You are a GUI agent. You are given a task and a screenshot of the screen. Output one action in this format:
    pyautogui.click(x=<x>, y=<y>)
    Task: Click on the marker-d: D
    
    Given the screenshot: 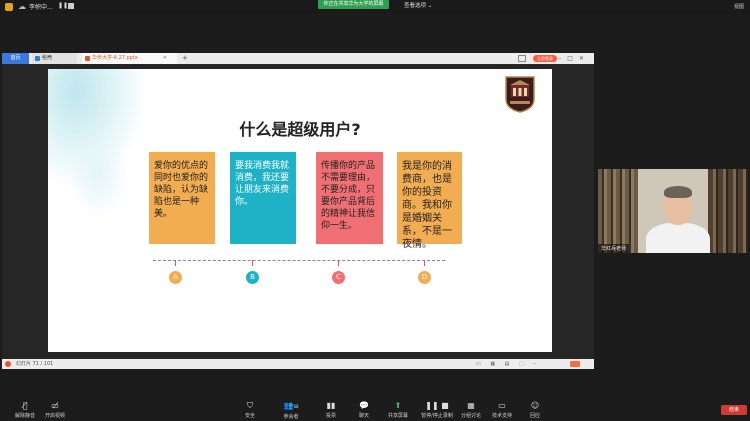 What is the action you would take?
    pyautogui.click(x=424, y=277)
    